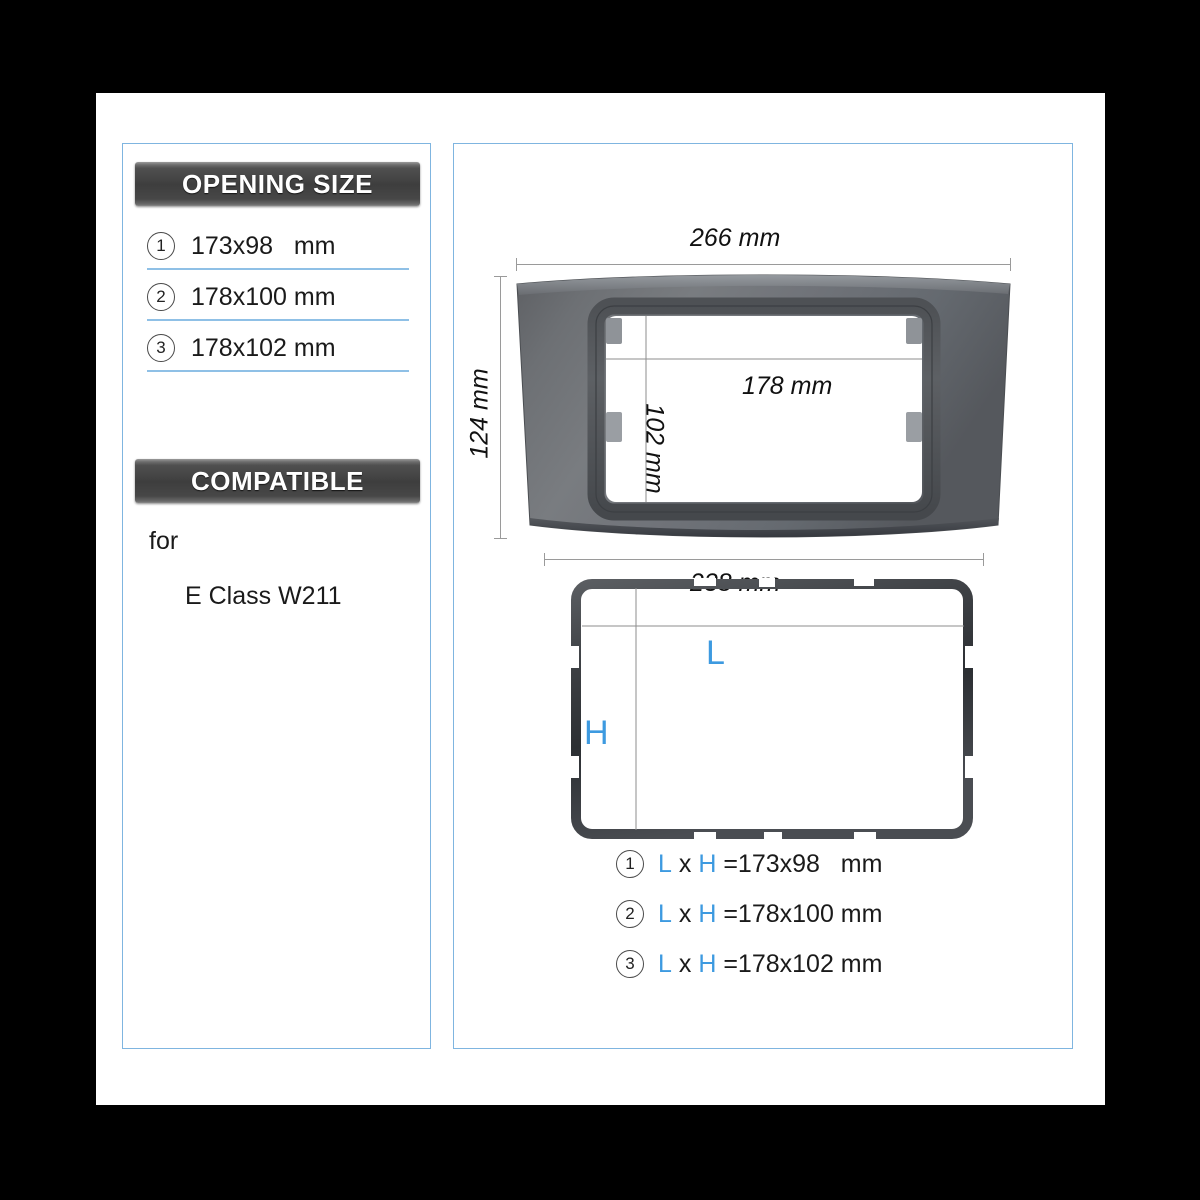  What do you see at coordinates (685, 863) in the screenshot?
I see `legend-multiply-symbol-1: x` at bounding box center [685, 863].